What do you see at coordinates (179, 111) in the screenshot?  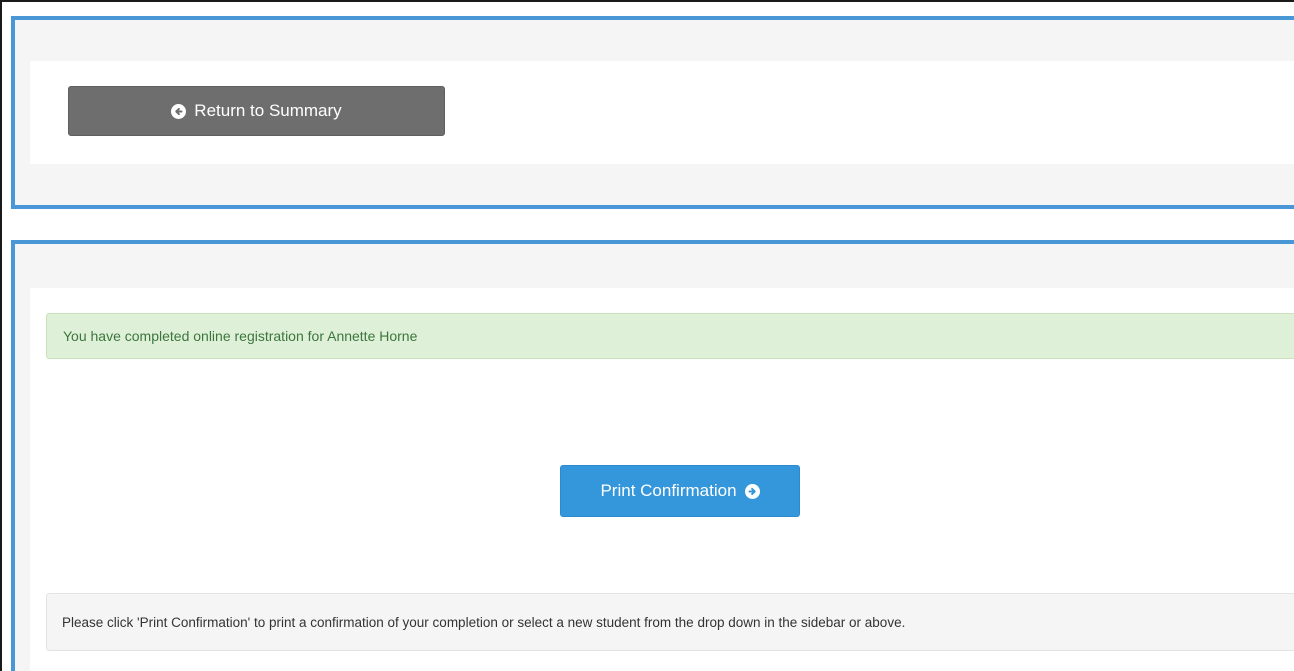 I see `arrow-circle-left-icon` at bounding box center [179, 111].